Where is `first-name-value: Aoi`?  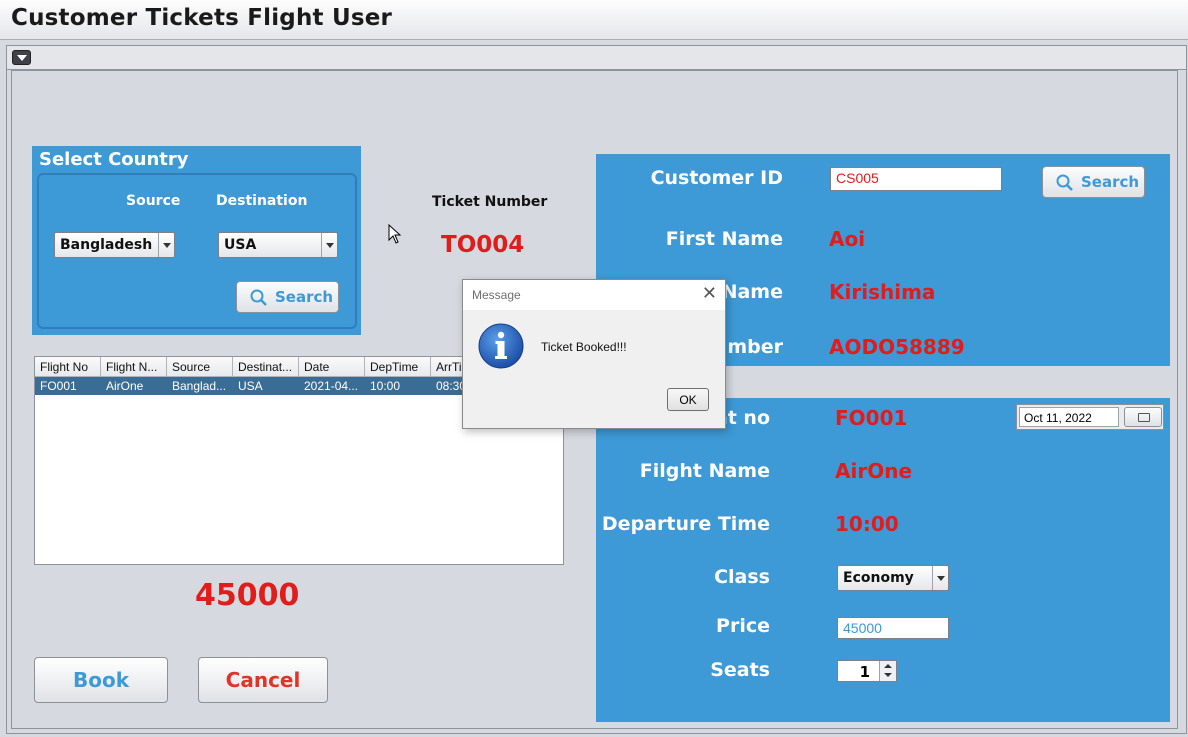 first-name-value: Aoi is located at coordinates (847, 239).